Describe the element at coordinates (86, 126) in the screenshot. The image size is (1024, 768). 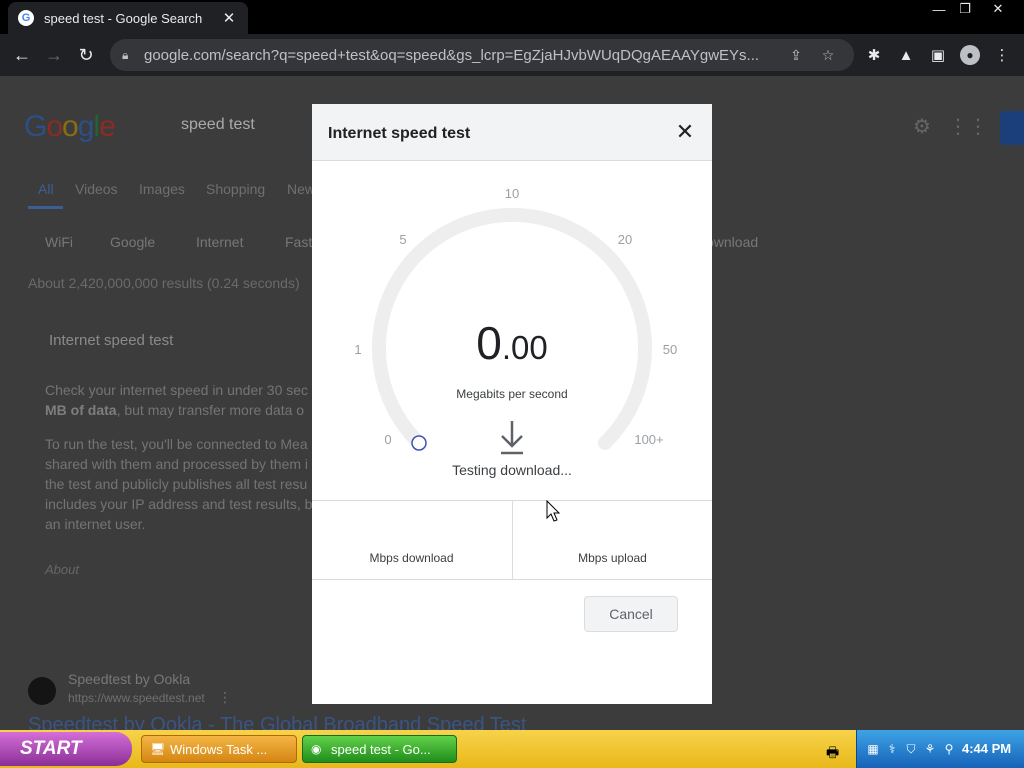
I see `logo-letter: g` at that location.